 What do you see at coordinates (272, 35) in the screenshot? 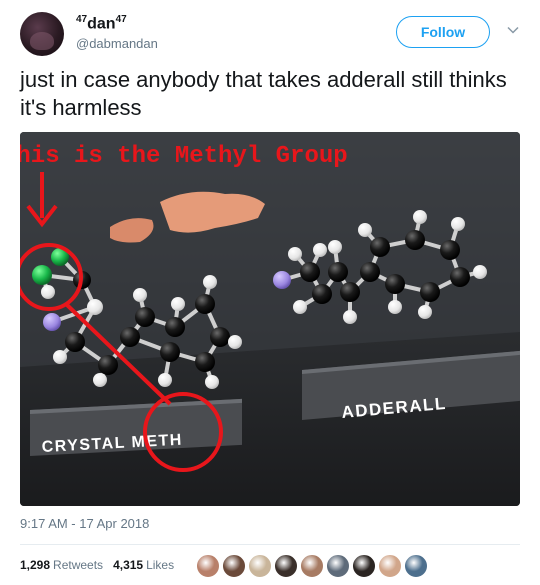
I see `tweet-header: 47dan47 @dabmandan Follow` at bounding box center [272, 35].